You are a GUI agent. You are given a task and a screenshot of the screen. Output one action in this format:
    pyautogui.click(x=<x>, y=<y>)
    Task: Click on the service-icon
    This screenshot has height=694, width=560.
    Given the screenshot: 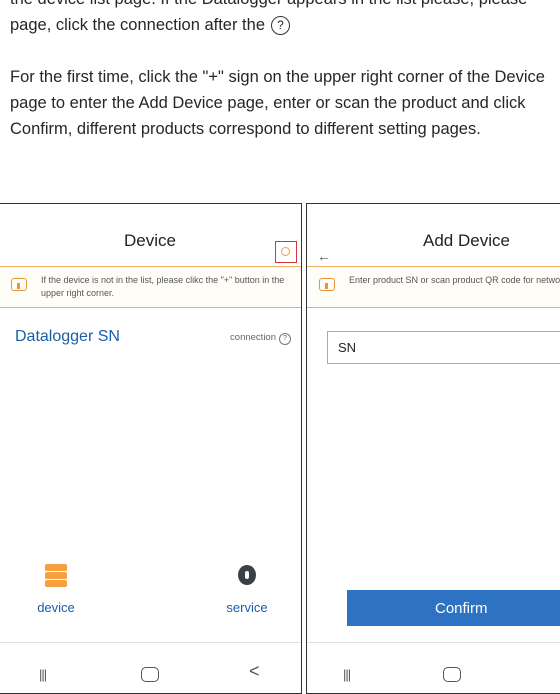 What is the action you would take?
    pyautogui.click(x=247, y=576)
    